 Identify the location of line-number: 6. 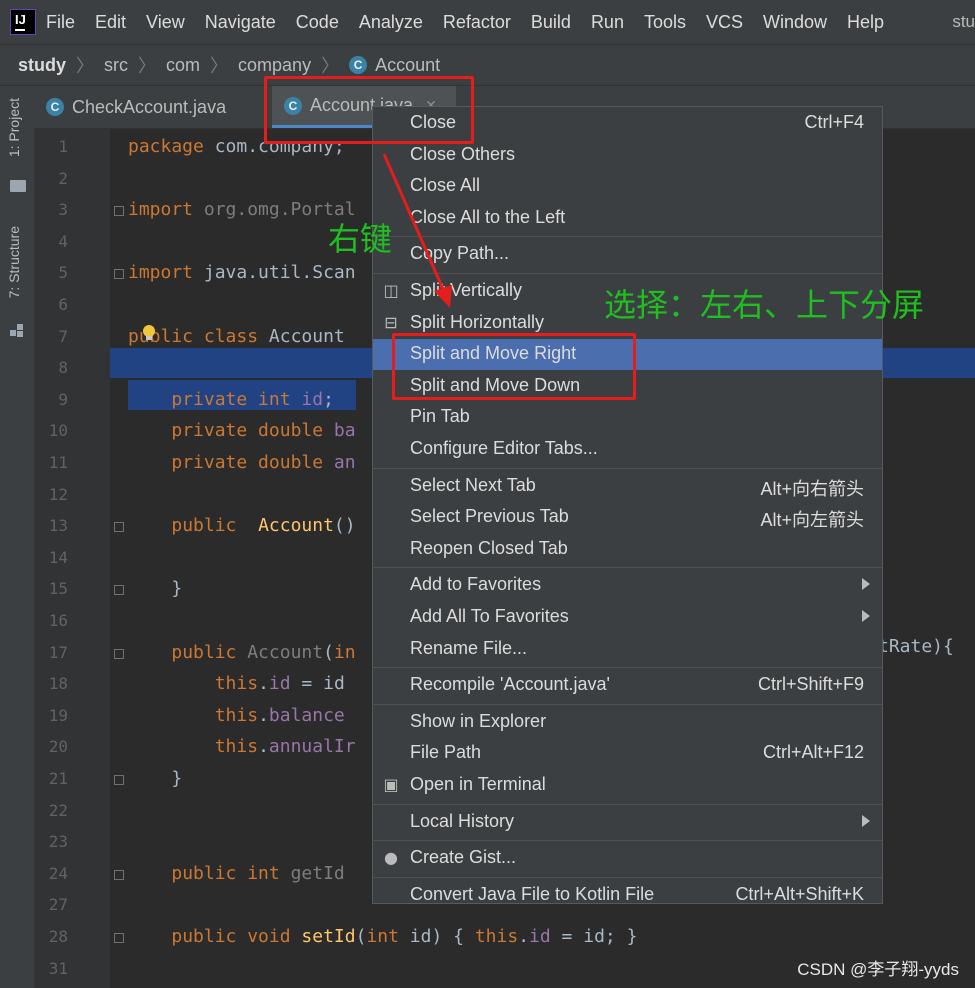
(63, 304).